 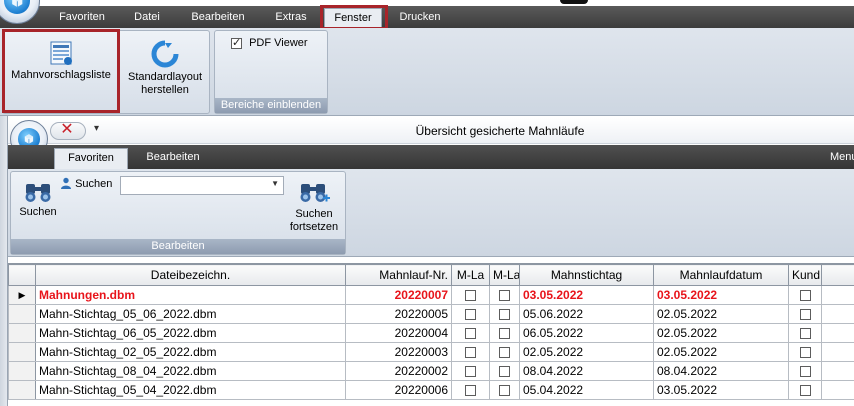 What do you see at coordinates (398, 314) in the screenshot?
I see `cell-mahnlauf-nr: 20220005` at bounding box center [398, 314].